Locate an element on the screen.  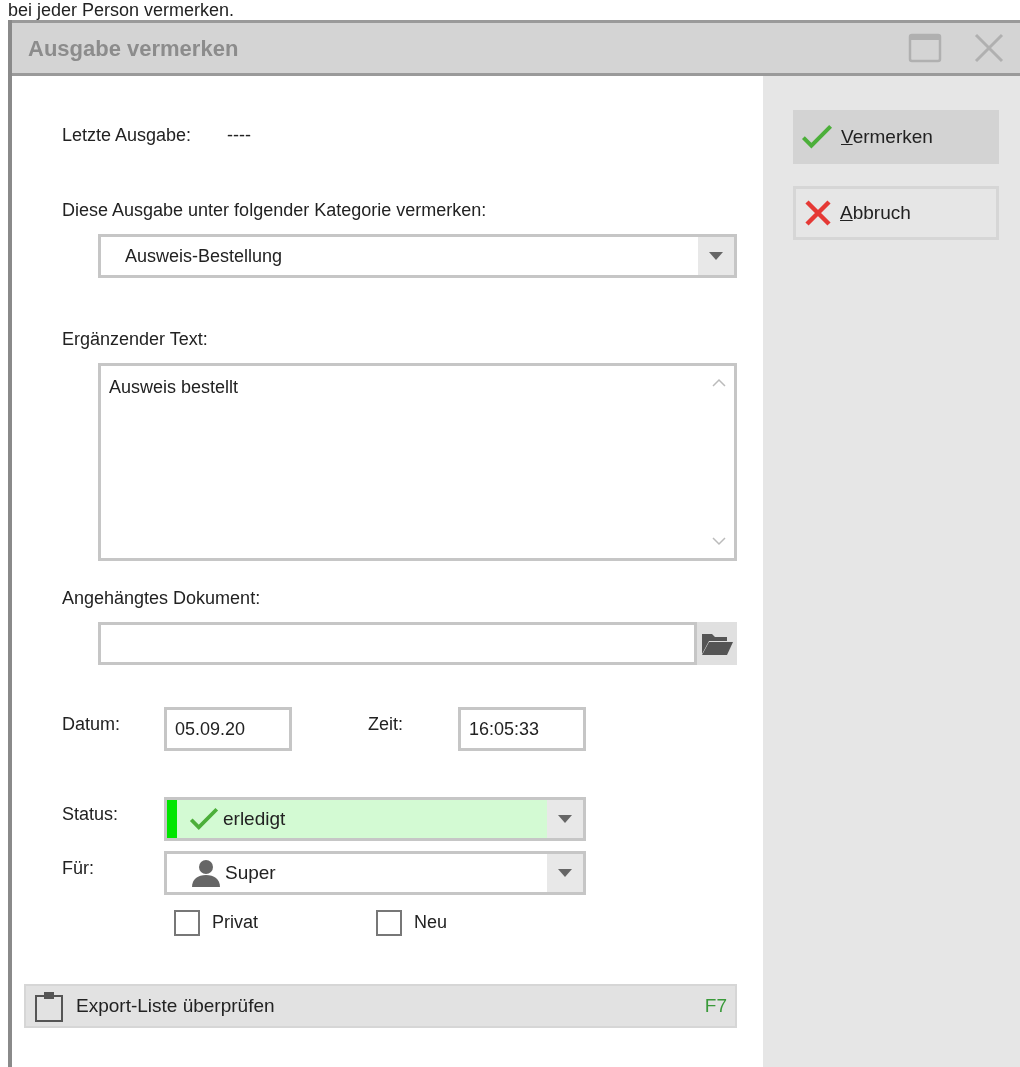
folder-icon is located at coordinates (717, 643).